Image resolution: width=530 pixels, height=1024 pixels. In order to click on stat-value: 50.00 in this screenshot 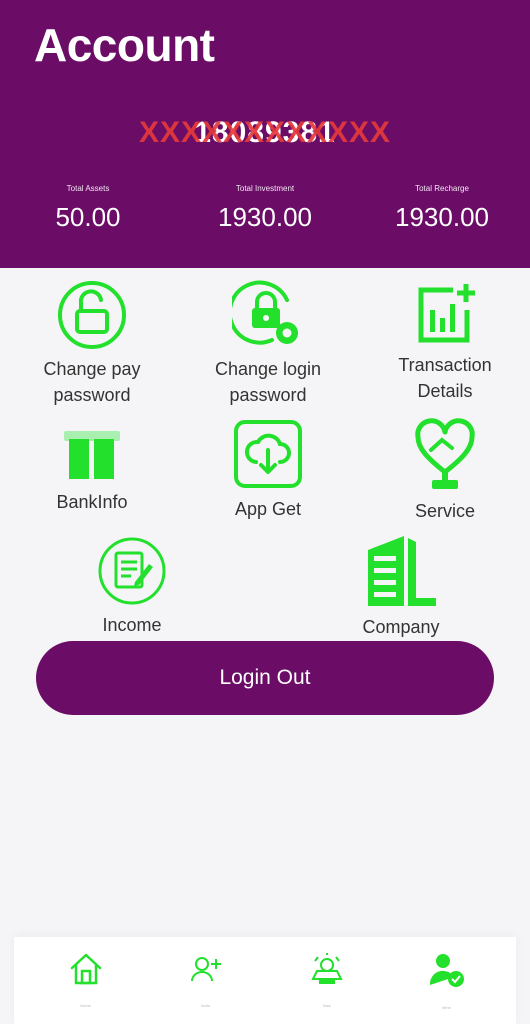, I will do `click(88, 217)`.